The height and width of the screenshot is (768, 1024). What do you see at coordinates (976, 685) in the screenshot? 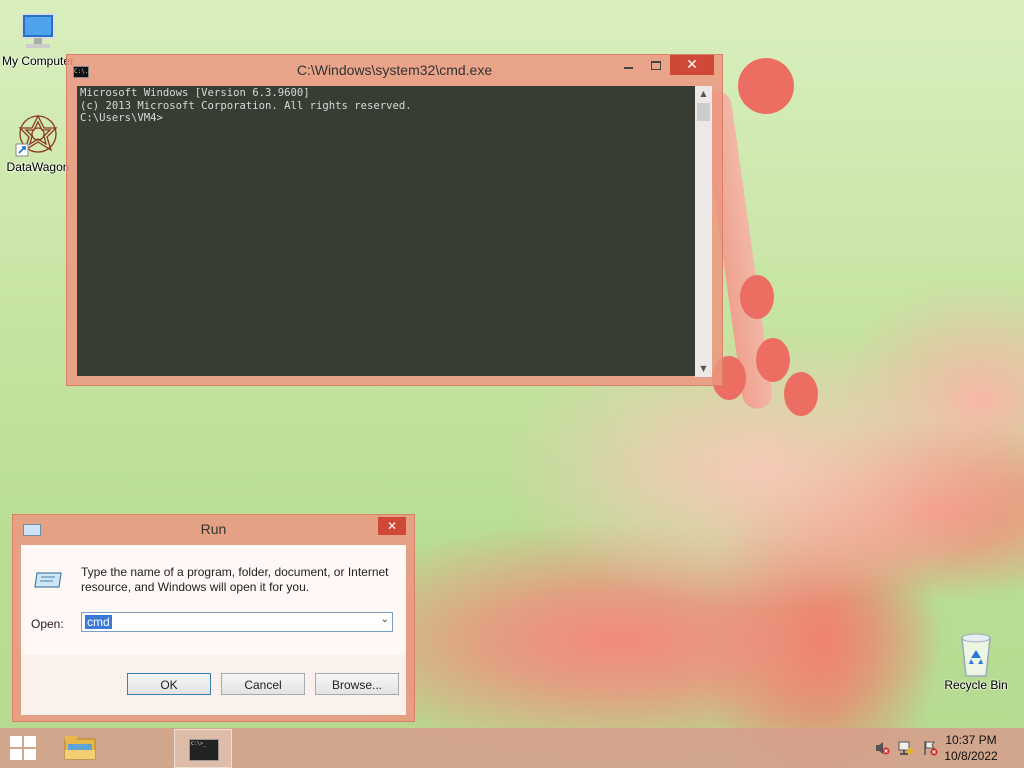
I see `desktop-icon-label: Recycle Bin` at bounding box center [976, 685].